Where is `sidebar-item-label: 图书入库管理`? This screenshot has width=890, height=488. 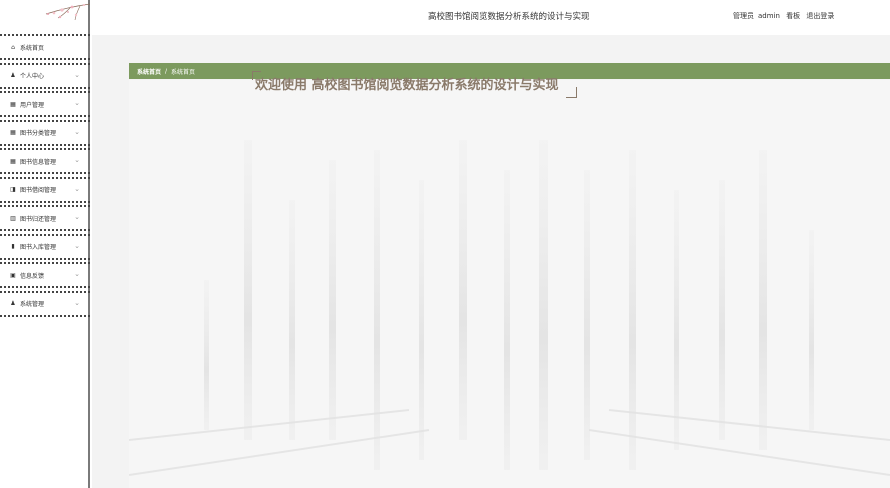 sidebar-item-label: 图书入库管理 is located at coordinates (38, 247).